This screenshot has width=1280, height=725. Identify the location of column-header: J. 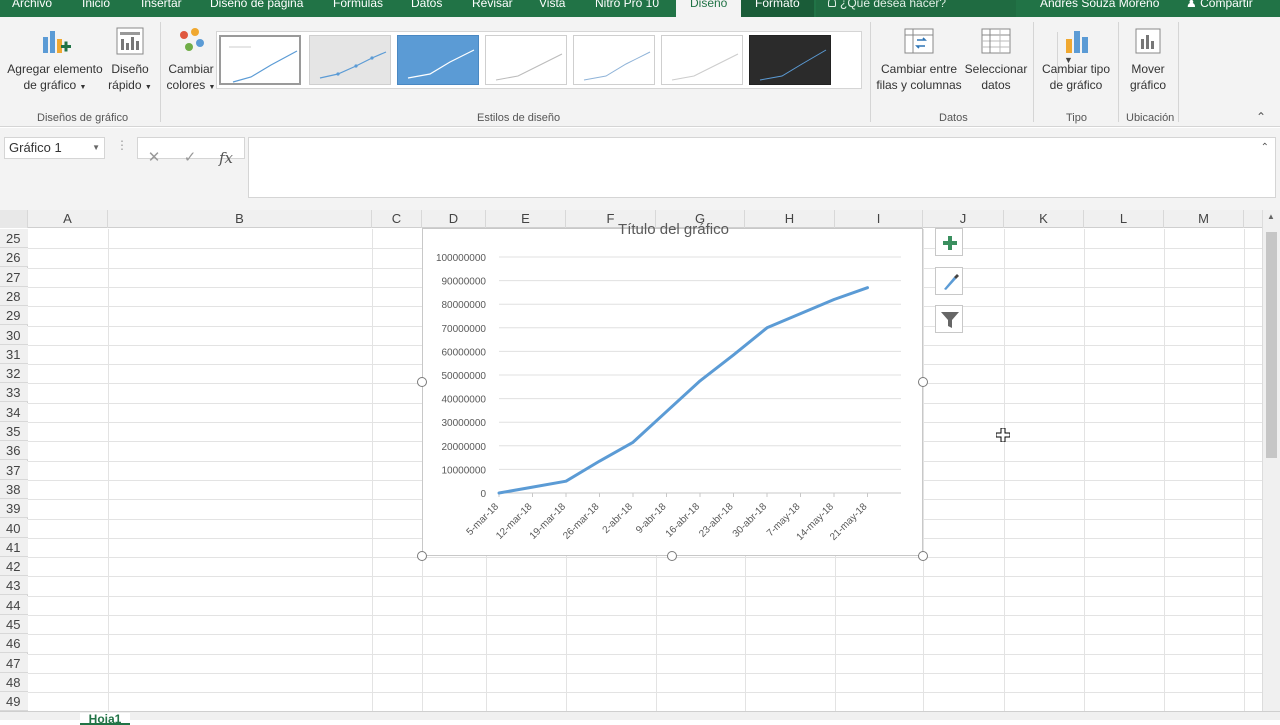
(963, 219).